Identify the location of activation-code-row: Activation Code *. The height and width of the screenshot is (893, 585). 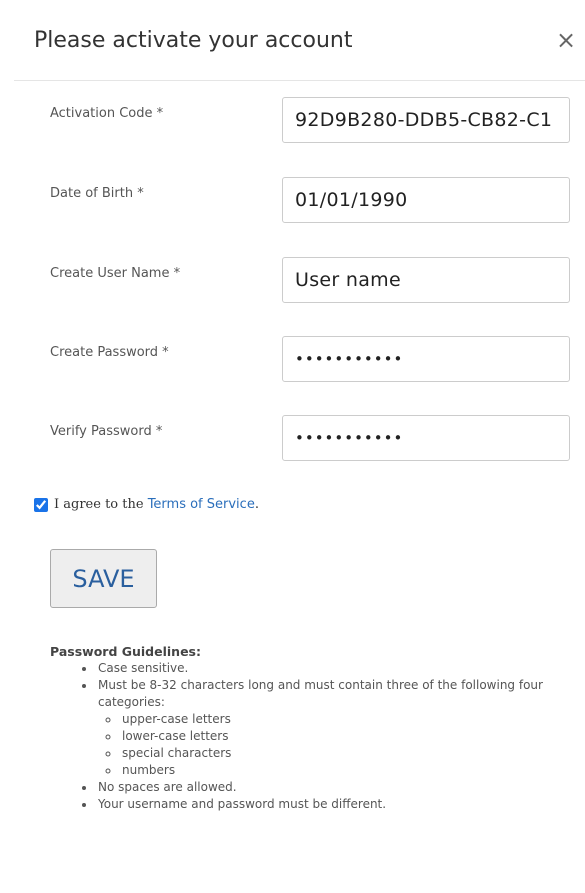
(292, 121).